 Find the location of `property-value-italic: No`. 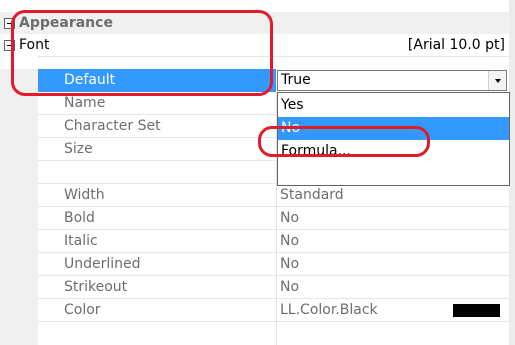

property-value-italic: No is located at coordinates (396, 241).